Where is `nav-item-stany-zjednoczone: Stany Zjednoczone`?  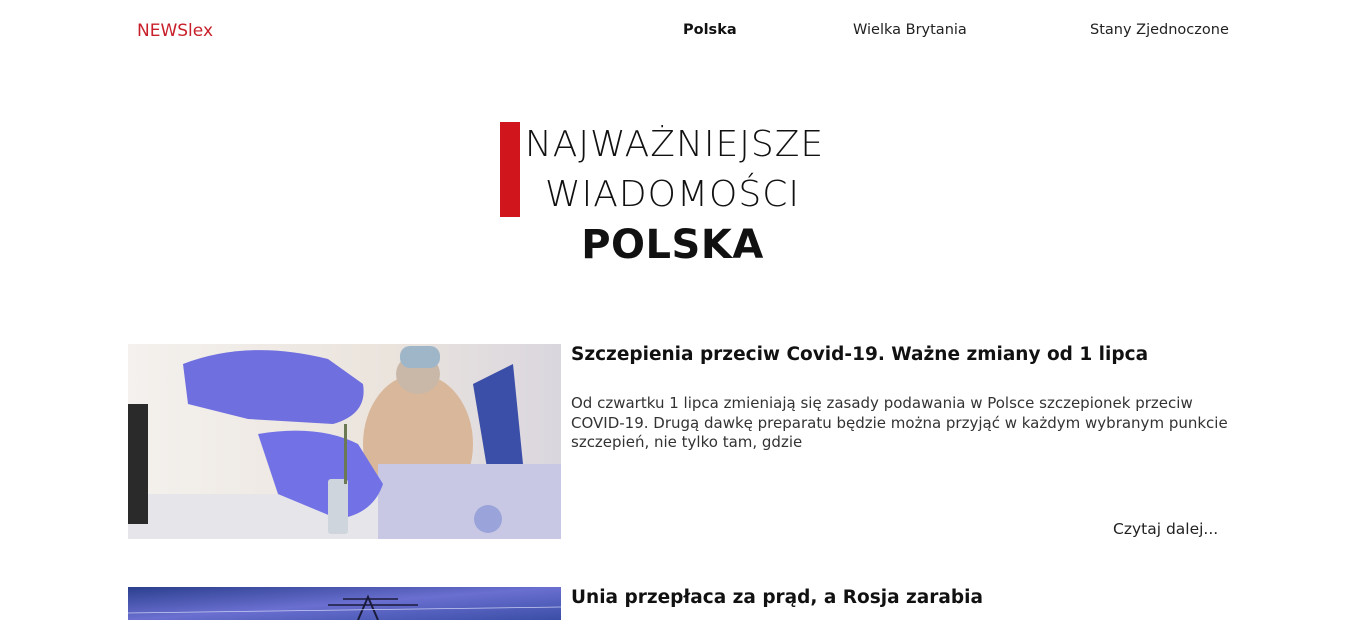
nav-item-stany-zjednoczone: Stany Zjednoczone is located at coordinates (1159, 30).